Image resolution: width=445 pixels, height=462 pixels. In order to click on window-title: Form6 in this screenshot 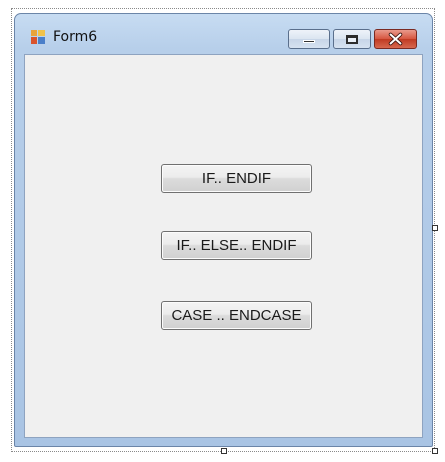, I will do `click(75, 37)`.